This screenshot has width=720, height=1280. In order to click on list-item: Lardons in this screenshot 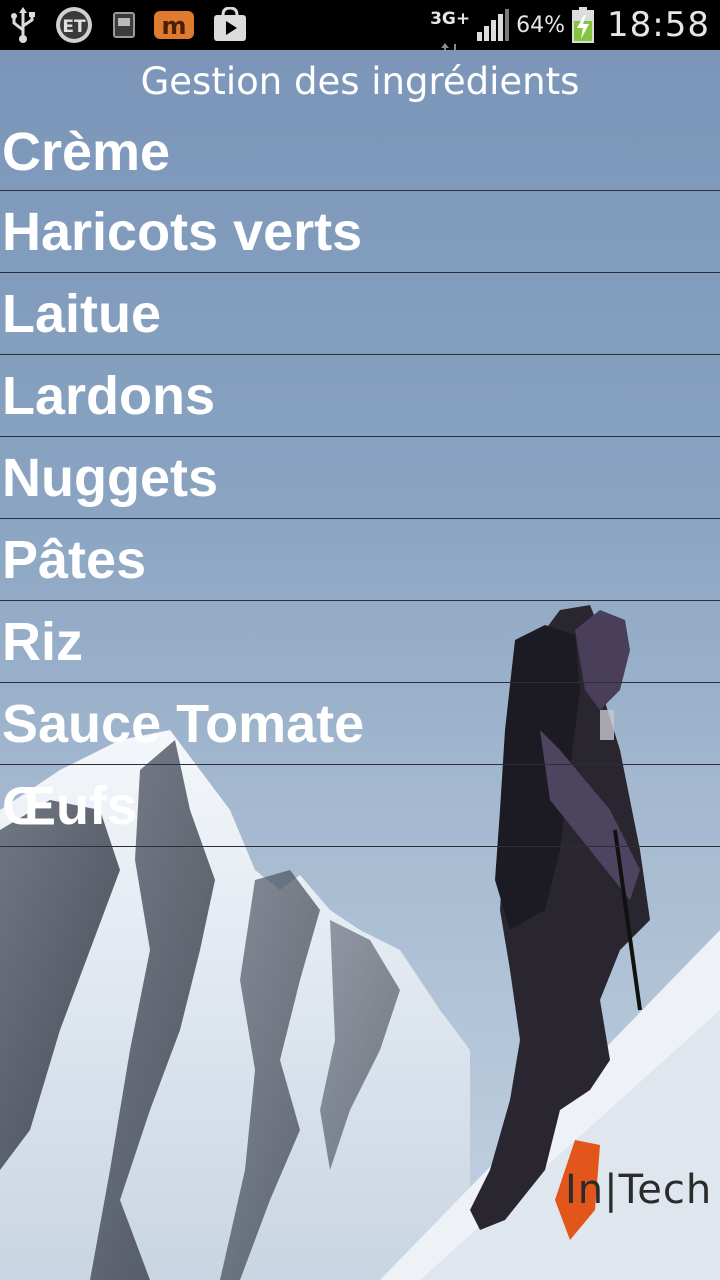, I will do `click(360, 396)`.